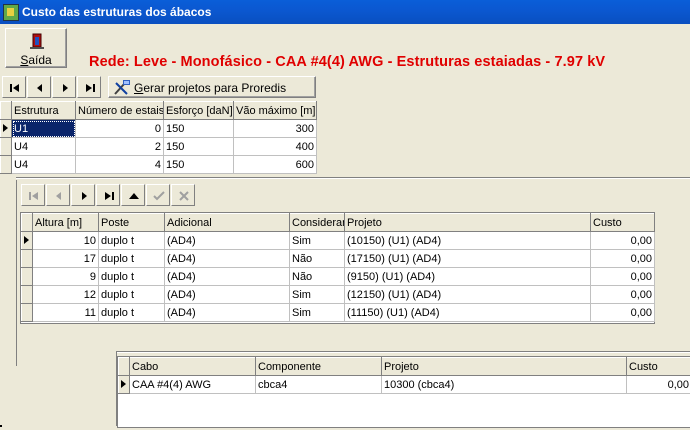 The height and width of the screenshot is (430, 690). Describe the element at coordinates (467, 258) in the screenshot. I see `cell-projeto: (17150) (U1) (AD4)` at that location.